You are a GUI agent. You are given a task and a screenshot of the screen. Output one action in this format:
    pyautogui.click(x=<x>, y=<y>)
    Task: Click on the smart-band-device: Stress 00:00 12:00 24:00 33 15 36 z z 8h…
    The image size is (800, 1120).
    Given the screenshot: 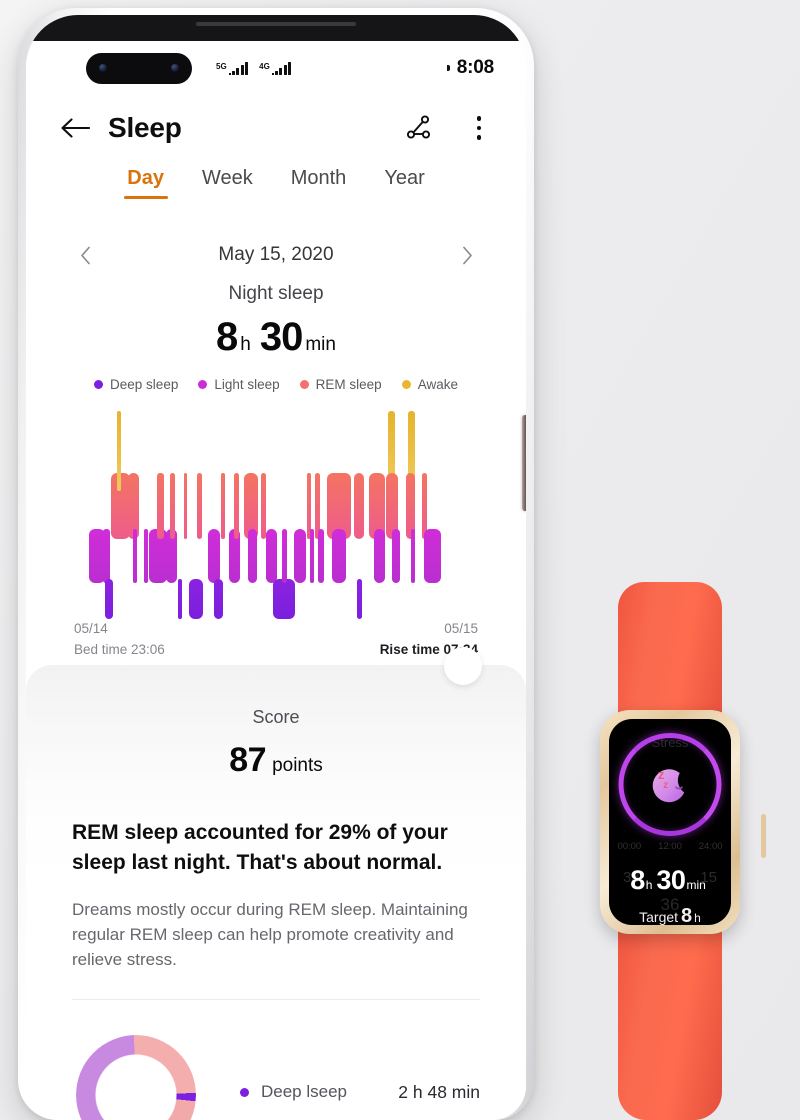 What is the action you would take?
    pyautogui.click(x=672, y=851)
    